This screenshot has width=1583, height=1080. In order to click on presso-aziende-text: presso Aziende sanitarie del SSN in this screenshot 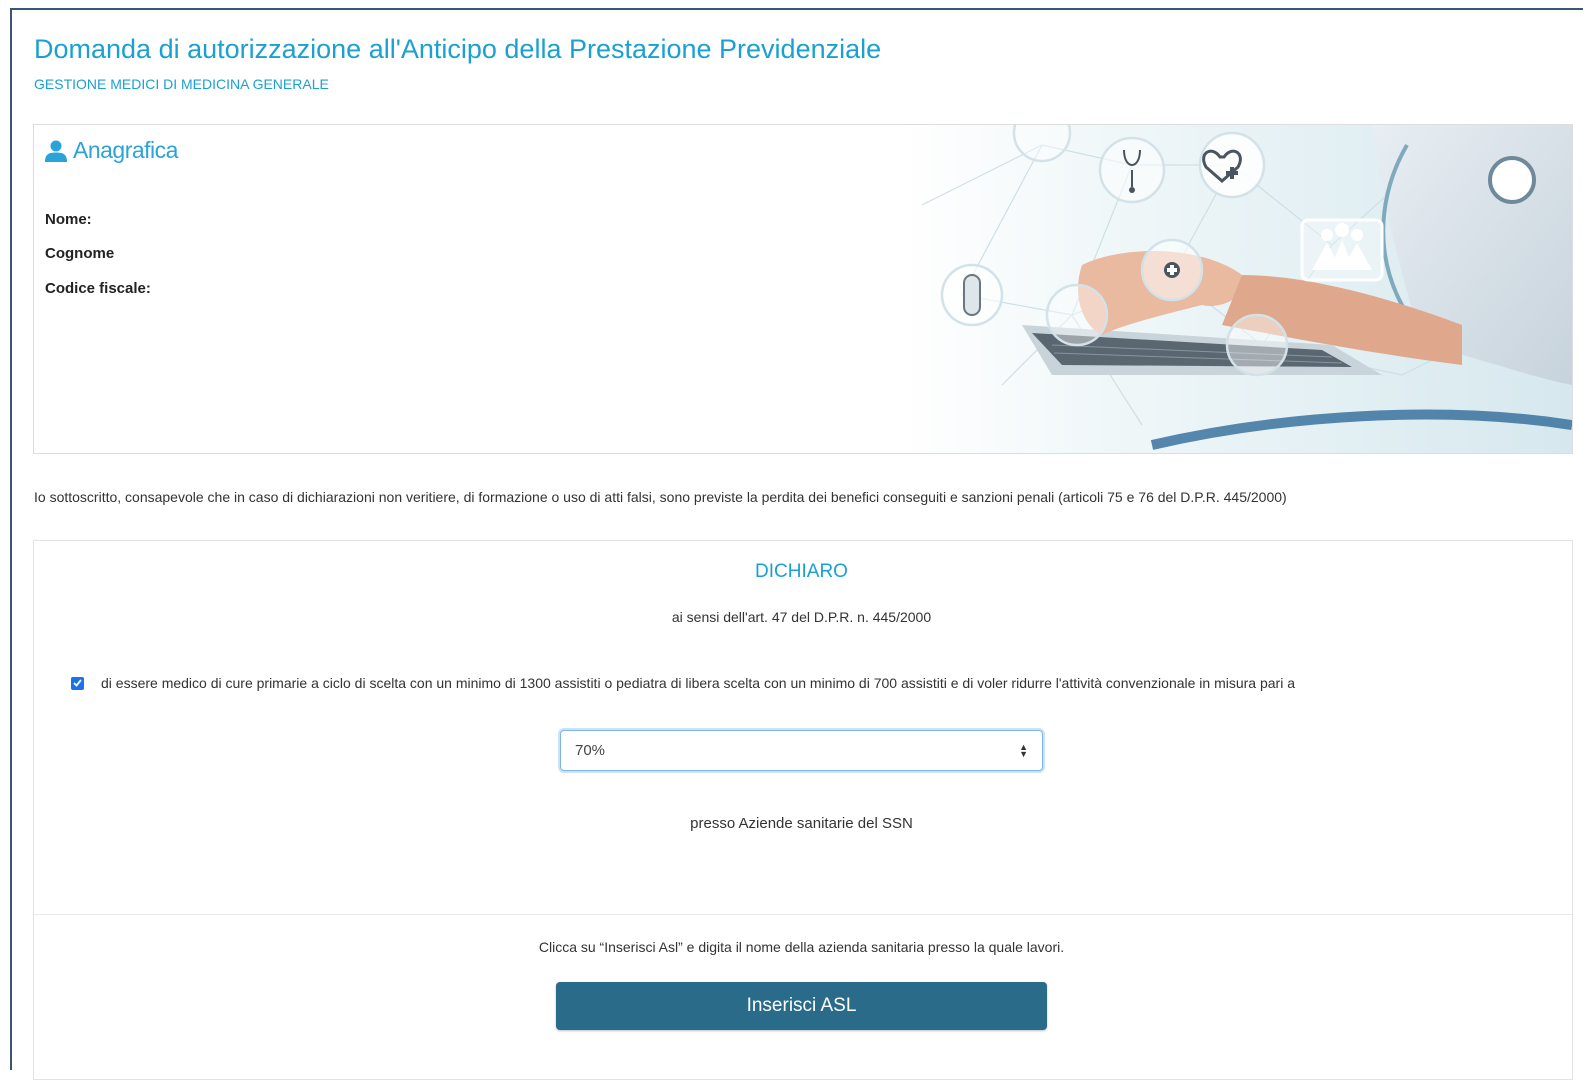, I will do `click(801, 823)`.